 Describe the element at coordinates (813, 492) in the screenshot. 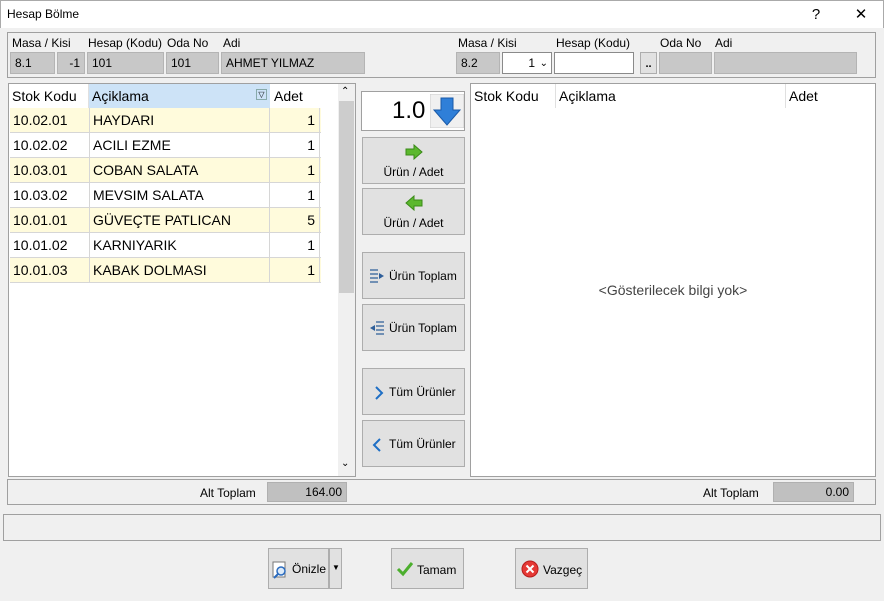

I see `right-subtotal-value: 0.00` at that location.